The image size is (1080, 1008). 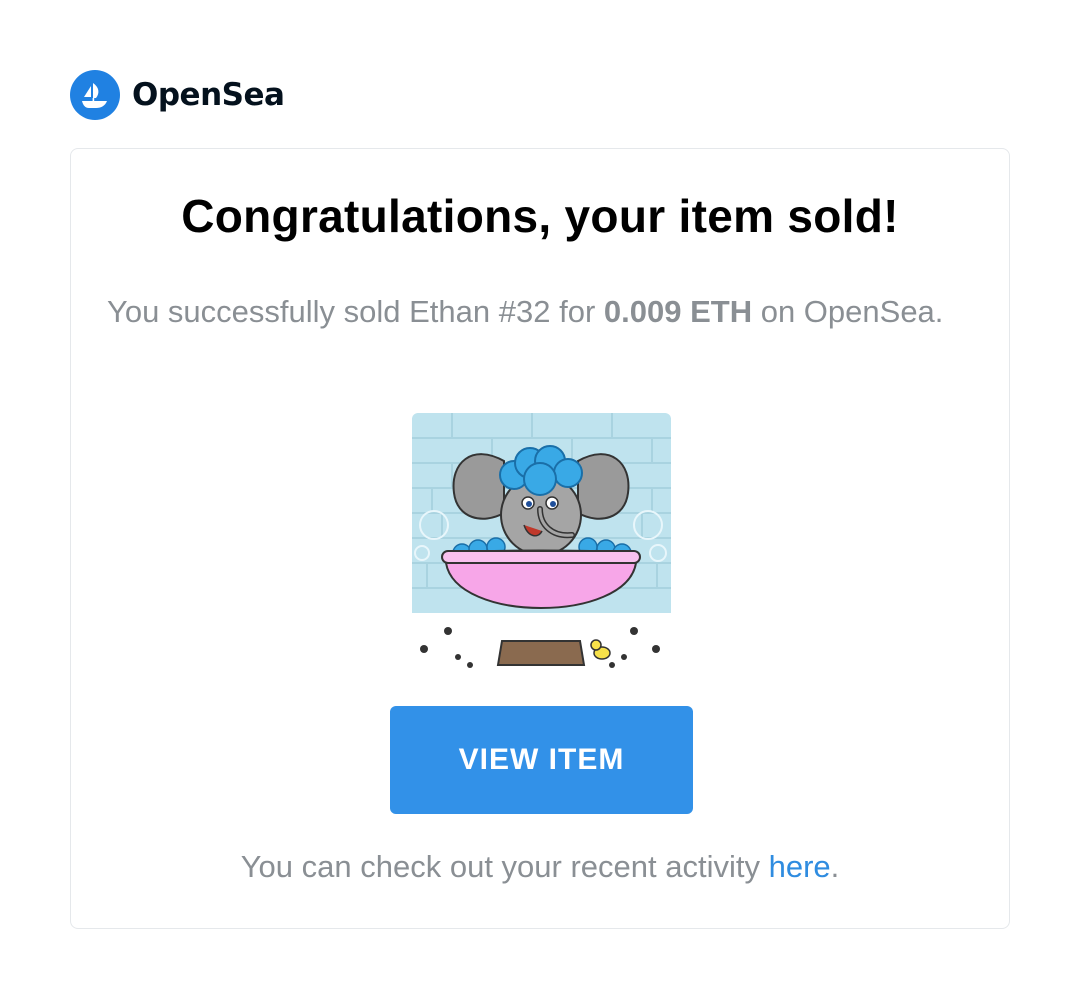 What do you see at coordinates (678, 311) in the screenshot?
I see `sale-price: 0.009 ETH` at bounding box center [678, 311].